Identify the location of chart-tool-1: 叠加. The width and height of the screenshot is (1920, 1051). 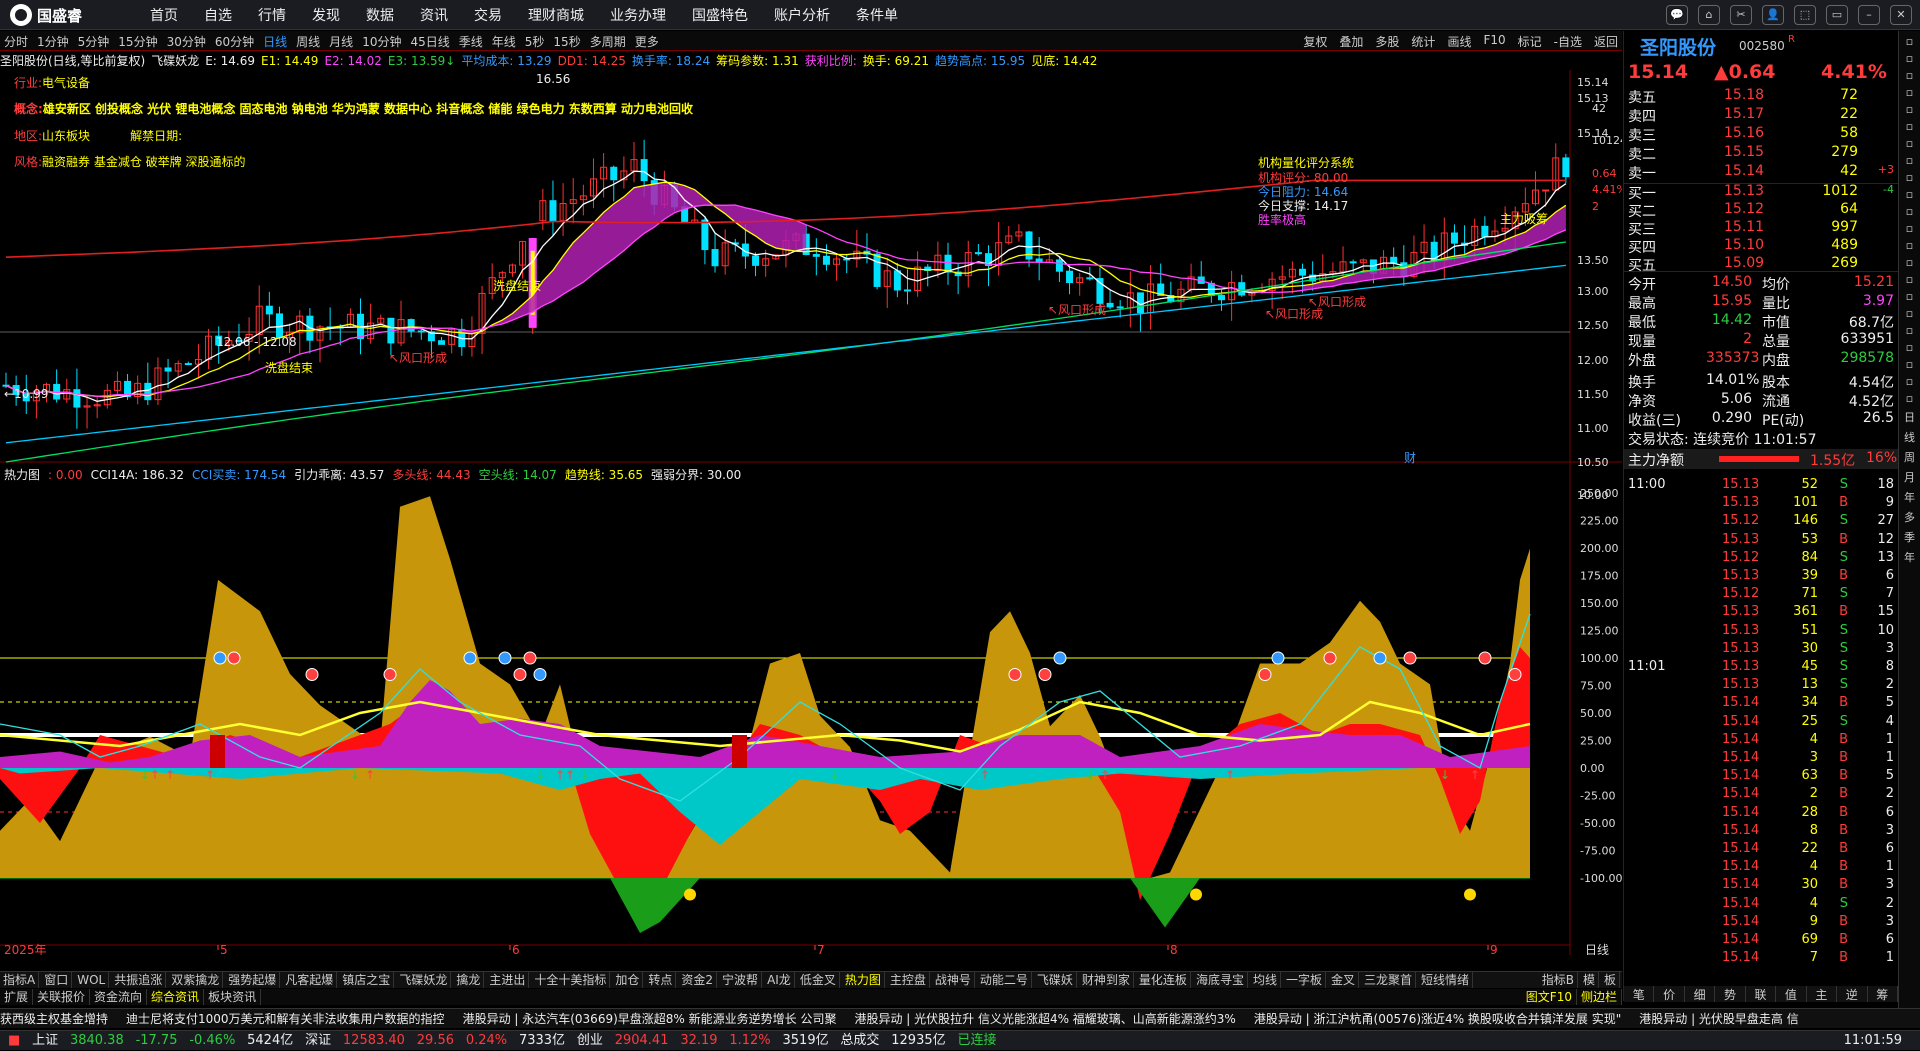
(1351, 41).